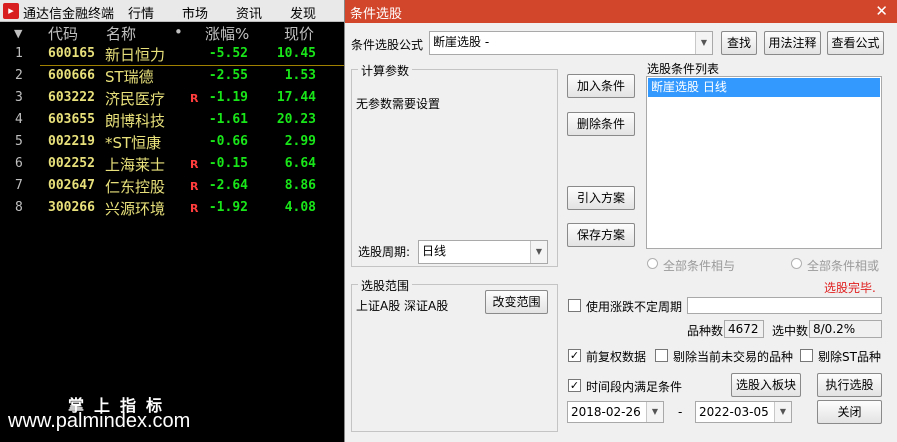 Image resolution: width=897 pixels, height=442 pixels. What do you see at coordinates (71, 207) in the screenshot?
I see `stock-code: 300266` at bounding box center [71, 207].